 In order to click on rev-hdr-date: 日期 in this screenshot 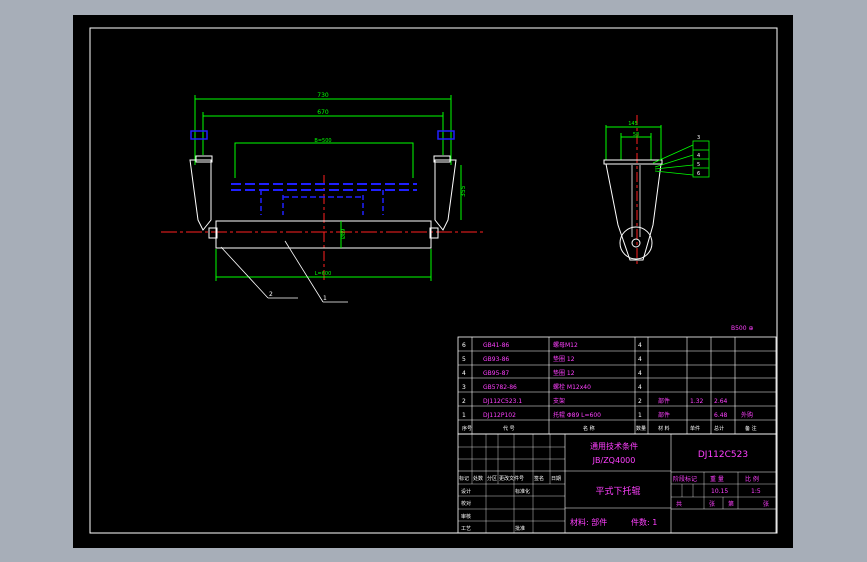, I will do `click(556, 479)`.